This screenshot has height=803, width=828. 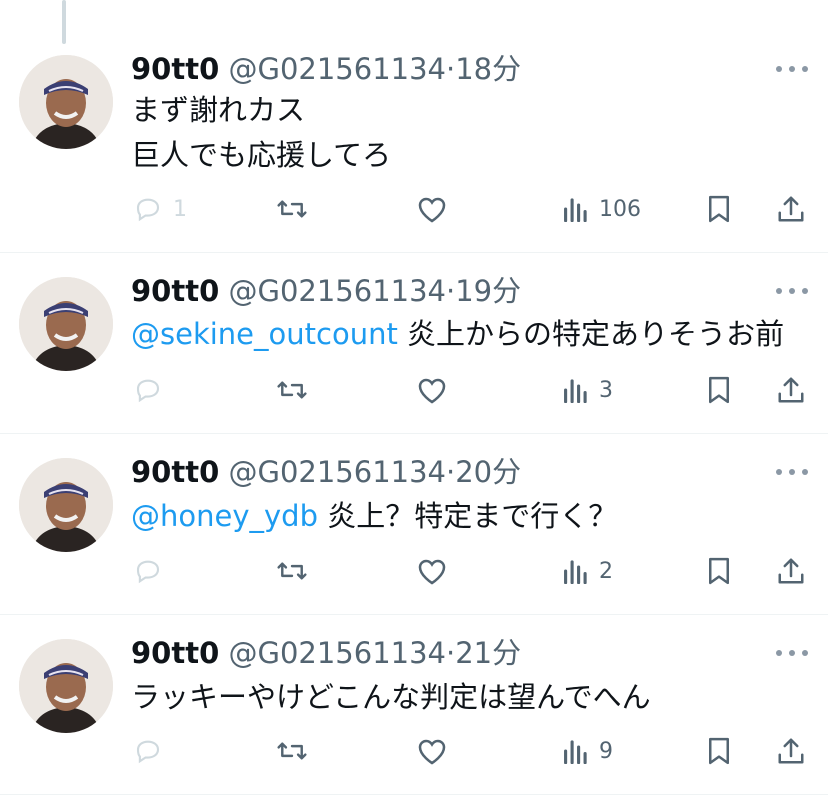 I want to click on tweet-header: 90tt0 @G021561134·19分, so click(x=326, y=291).